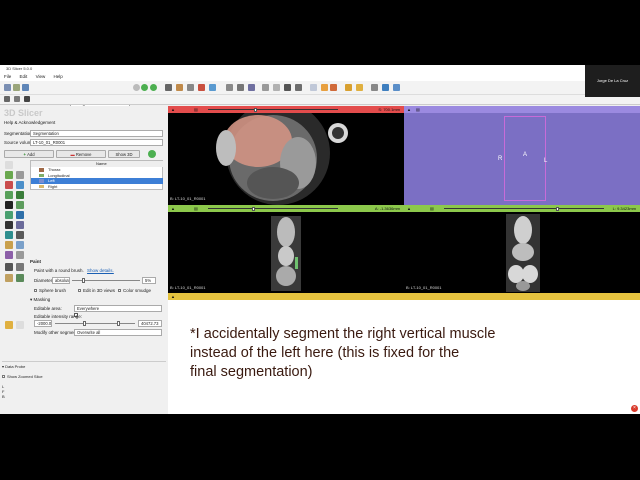 Image resolution: width=640 pixels, height=480 pixels. What do you see at coordinates (348, 87) in the screenshot?
I see `slicer-icon` at bounding box center [348, 87].